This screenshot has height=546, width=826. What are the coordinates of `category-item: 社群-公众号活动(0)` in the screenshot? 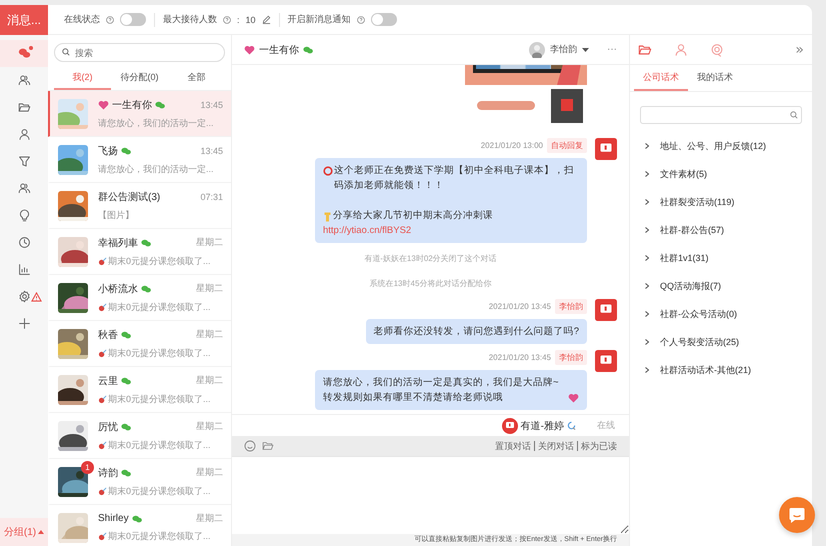 It's located at (721, 314).